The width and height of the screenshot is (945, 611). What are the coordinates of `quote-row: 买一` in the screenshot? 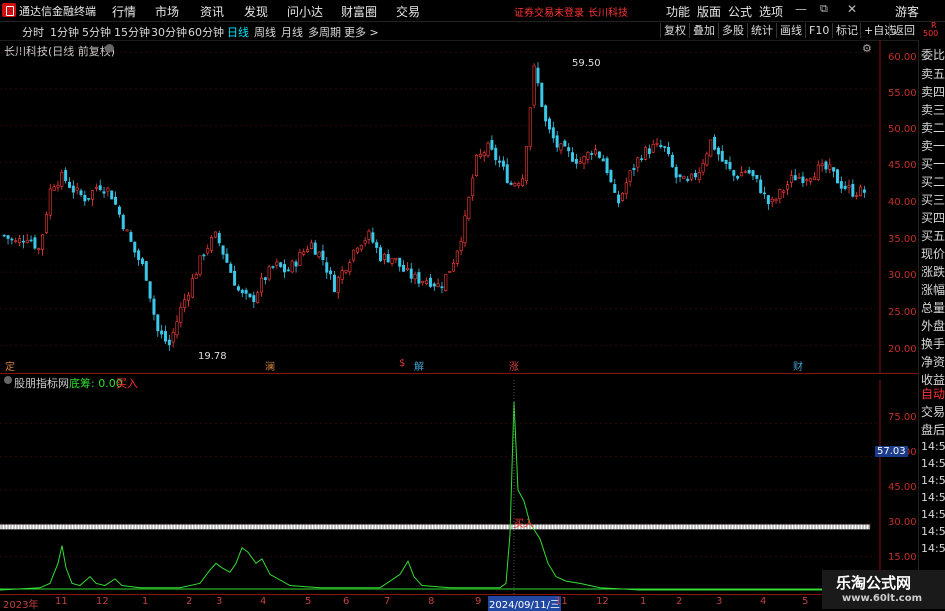 It's located at (933, 163).